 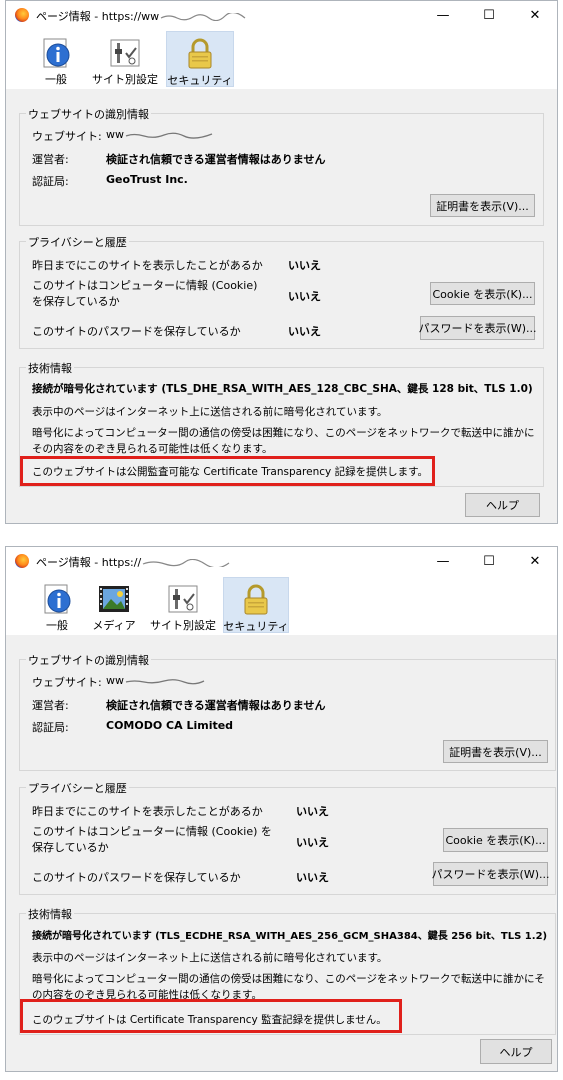 I want to click on tab-label: メディア, so click(x=114, y=625).